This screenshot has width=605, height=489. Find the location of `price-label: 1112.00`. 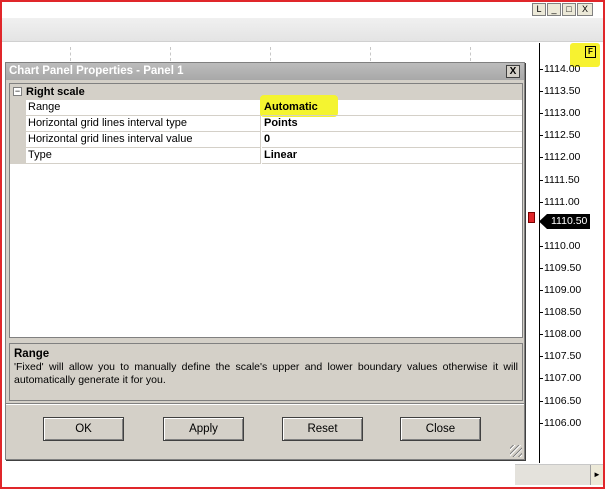

price-label: 1112.00 is located at coordinates (562, 157).